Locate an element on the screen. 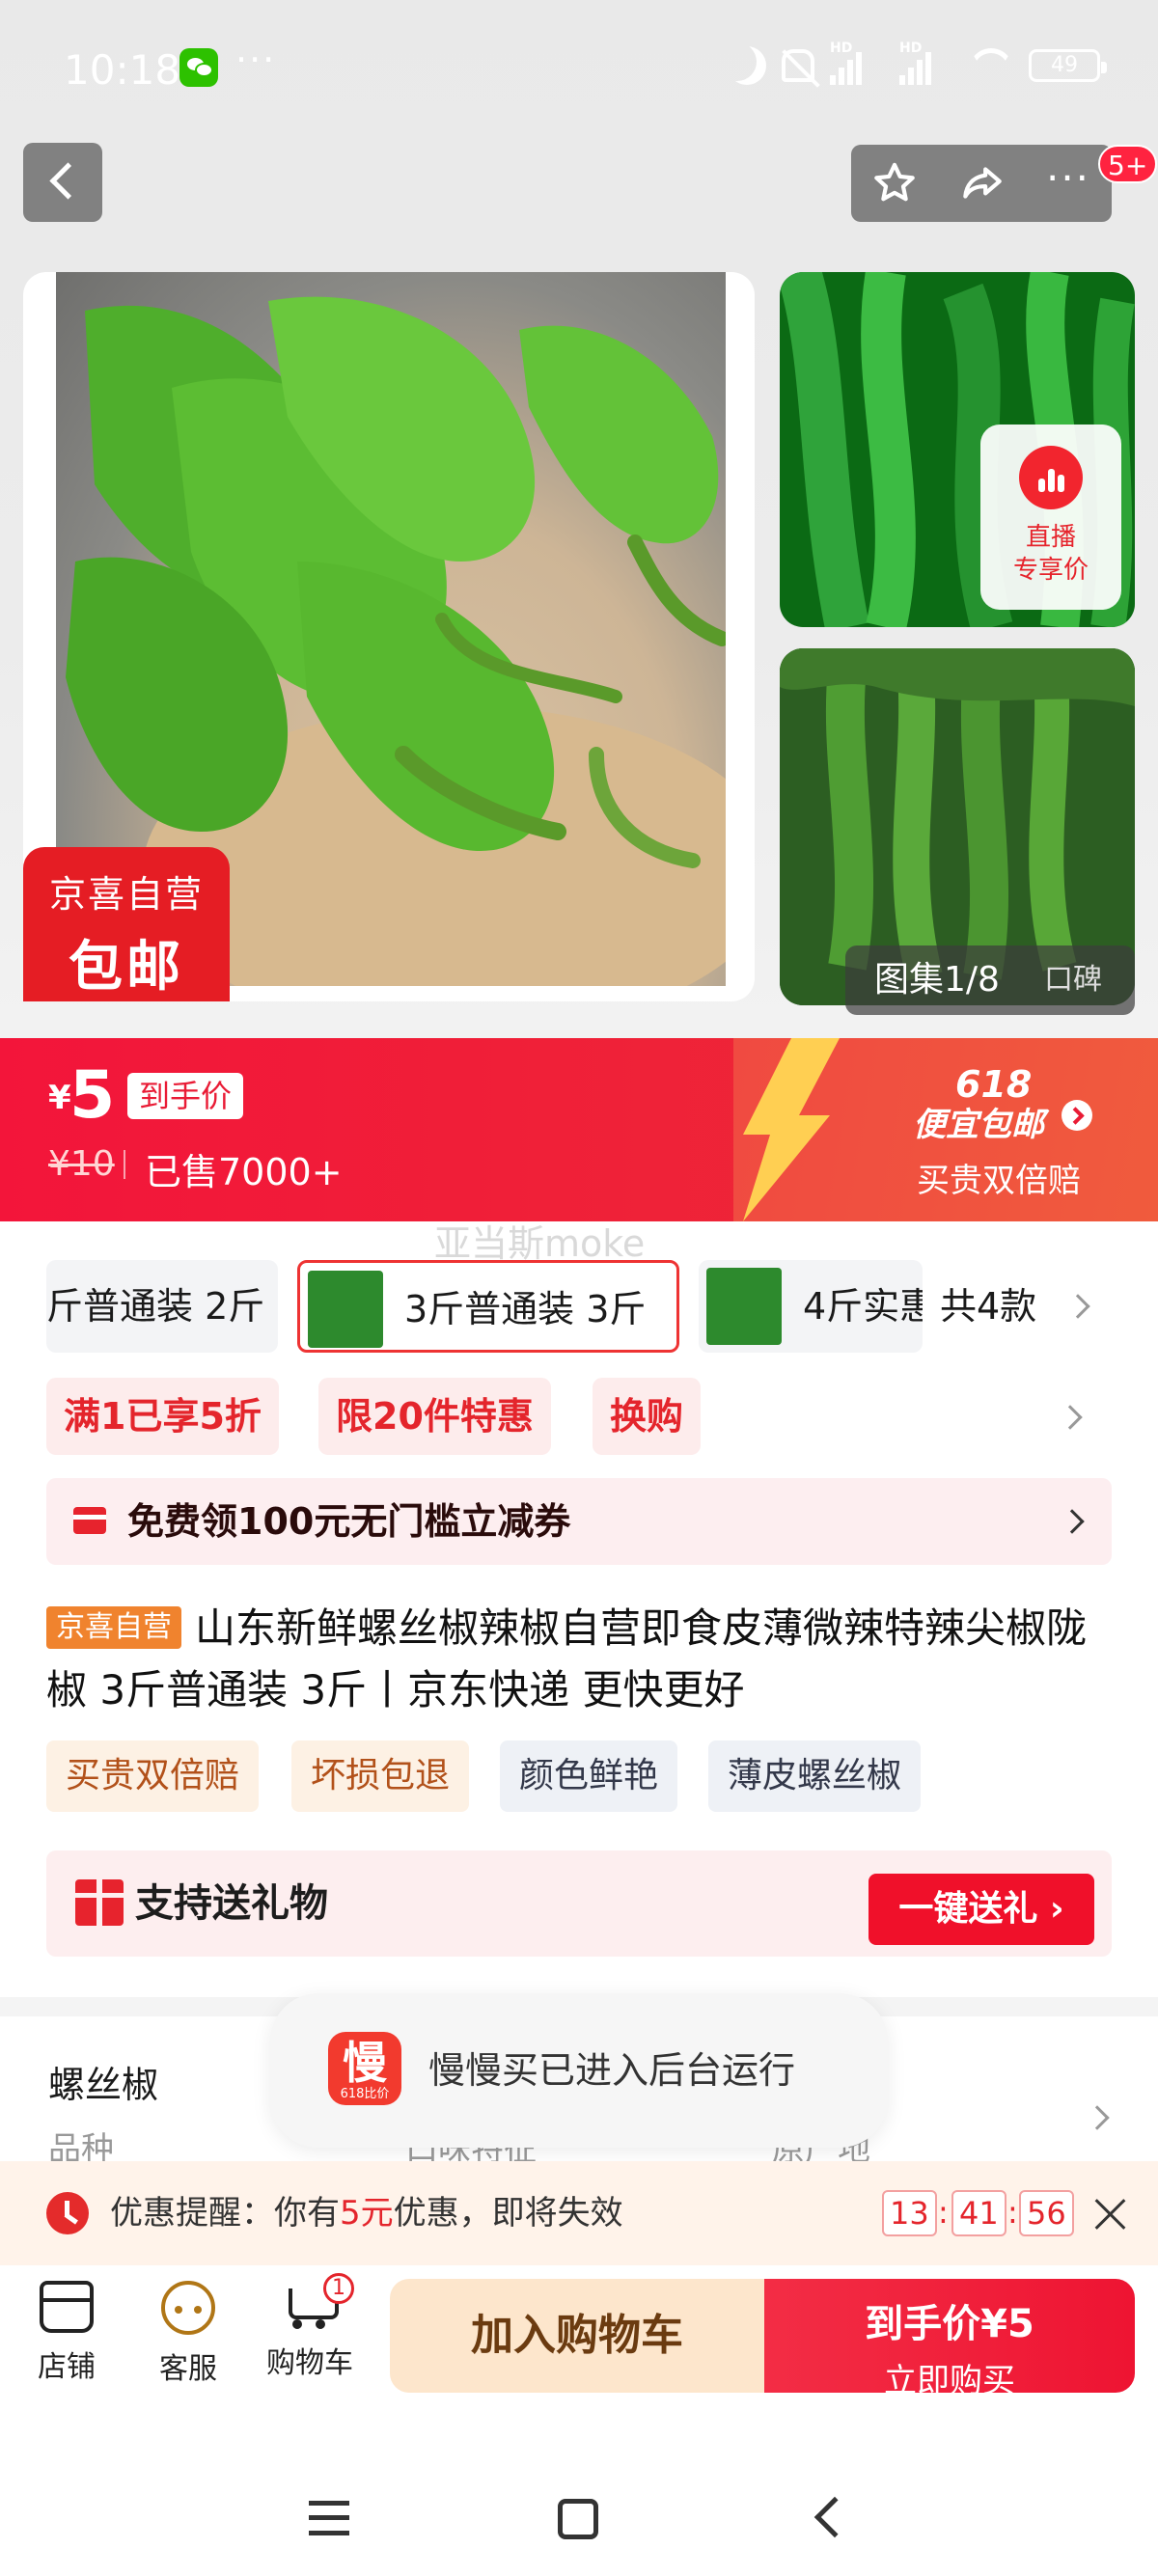 This screenshot has height=2576, width=1158. promo-tag-exchange: 换购 is located at coordinates (647, 1416).